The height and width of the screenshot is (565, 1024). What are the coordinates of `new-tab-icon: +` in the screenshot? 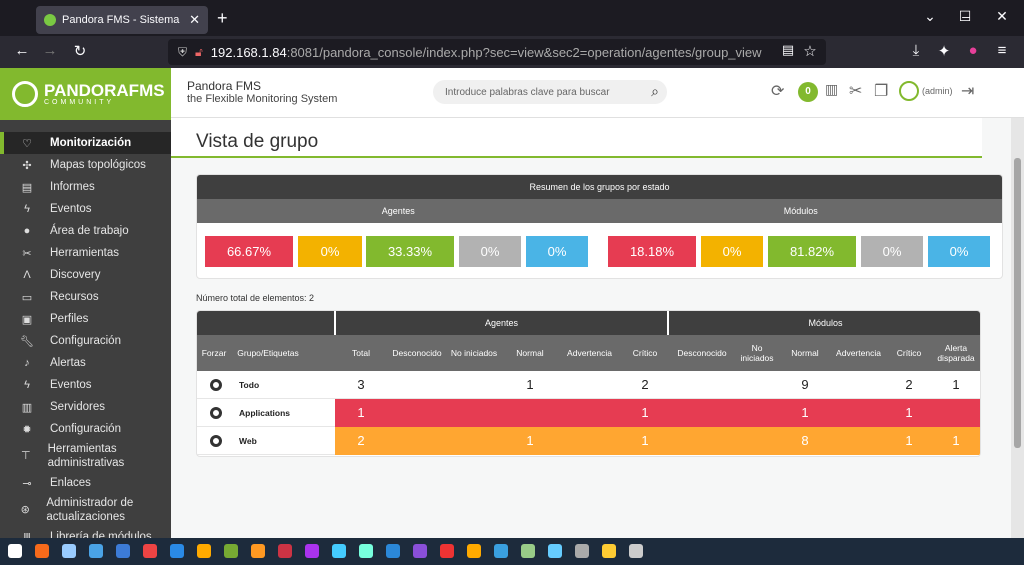 It's located at (222, 18).